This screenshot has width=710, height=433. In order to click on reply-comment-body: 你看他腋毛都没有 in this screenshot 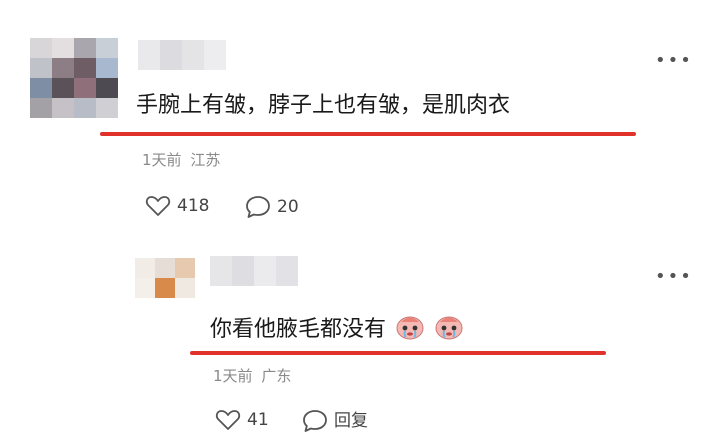, I will do `click(298, 329)`.